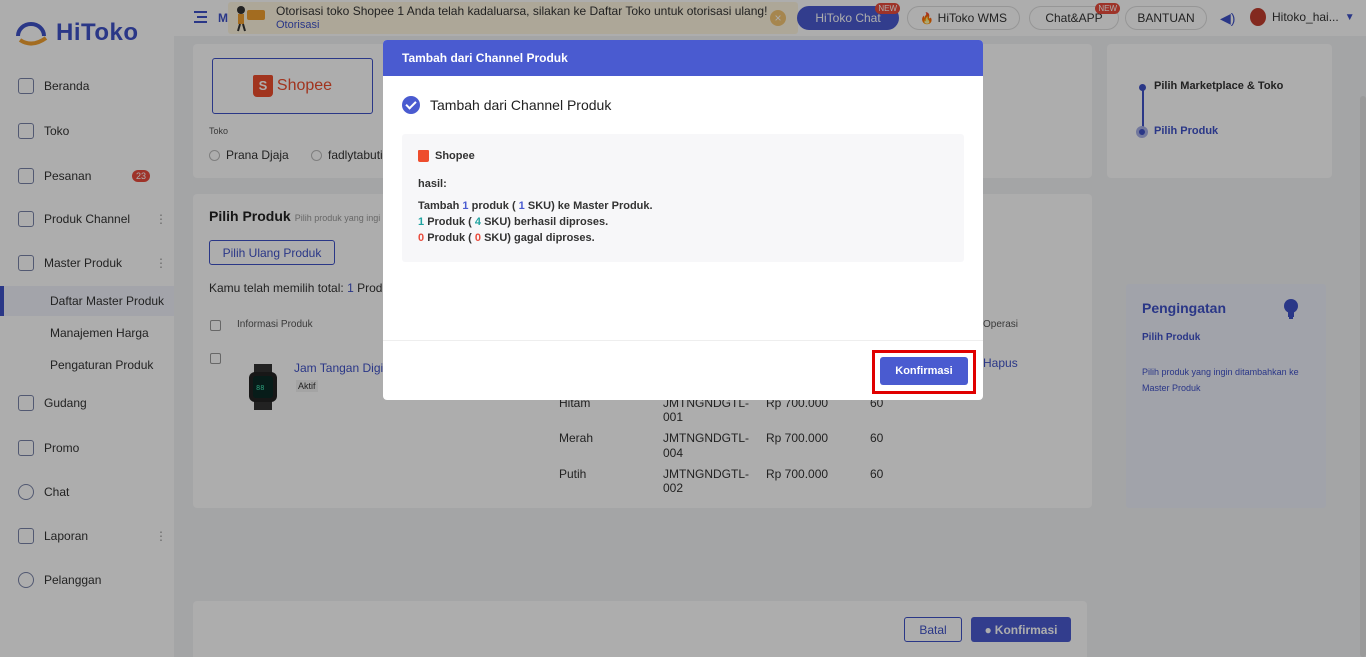 Image resolution: width=1366 pixels, height=657 pixels. I want to click on result-text: SKU) gagal diproses., so click(539, 238).